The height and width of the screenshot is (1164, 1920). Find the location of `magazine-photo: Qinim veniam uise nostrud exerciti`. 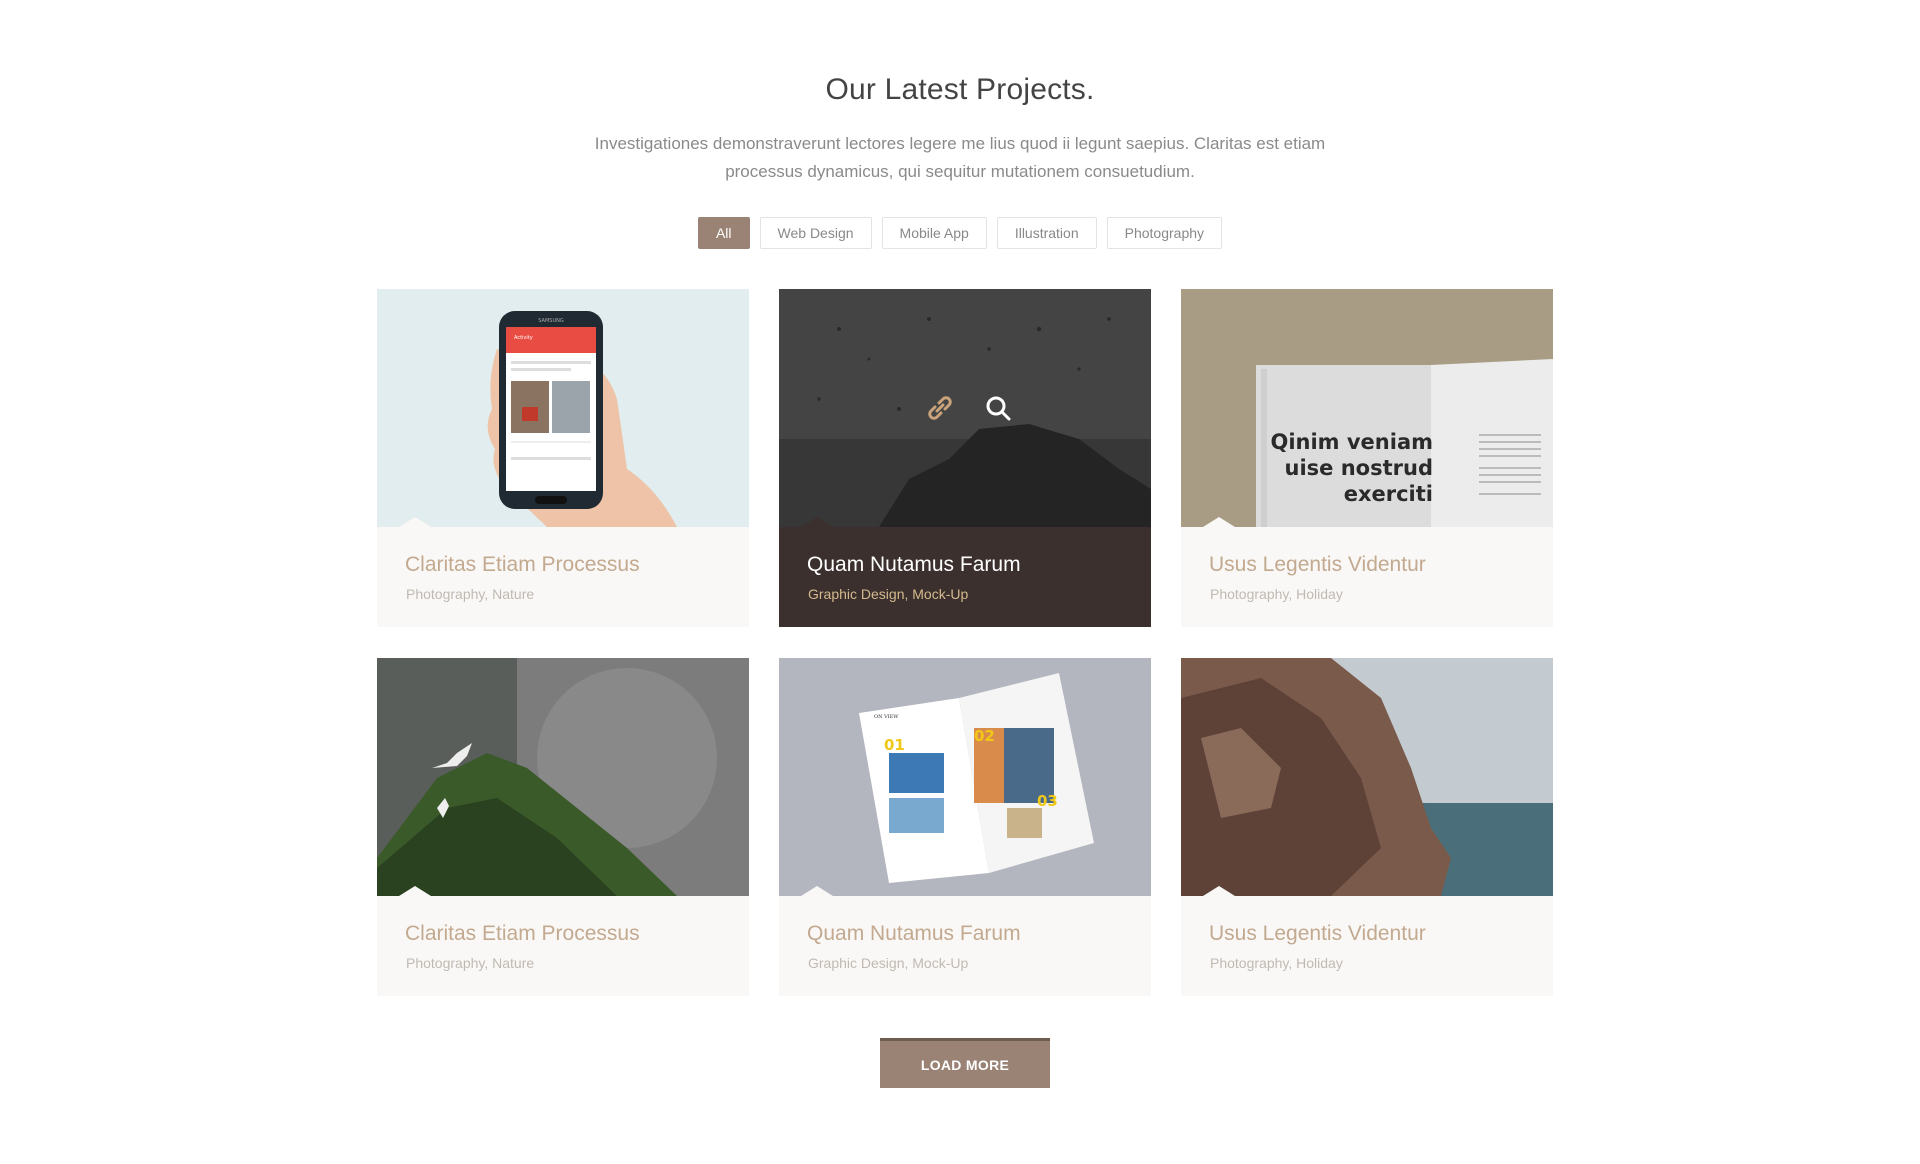

magazine-photo: Qinim veniam uise nostrud exerciti is located at coordinates (1367, 408).